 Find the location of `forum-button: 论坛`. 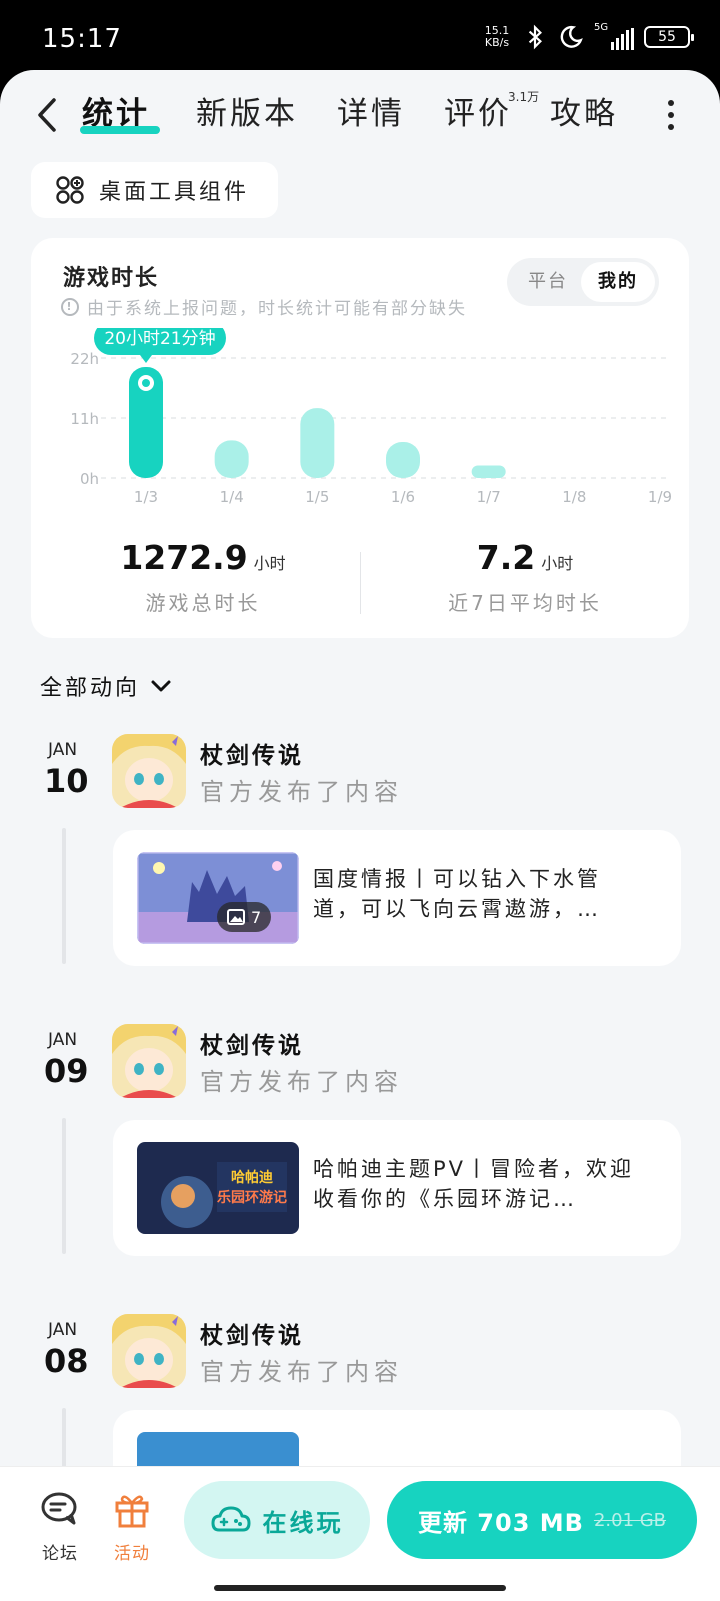

forum-button: 论坛 is located at coordinates (60, 1525).